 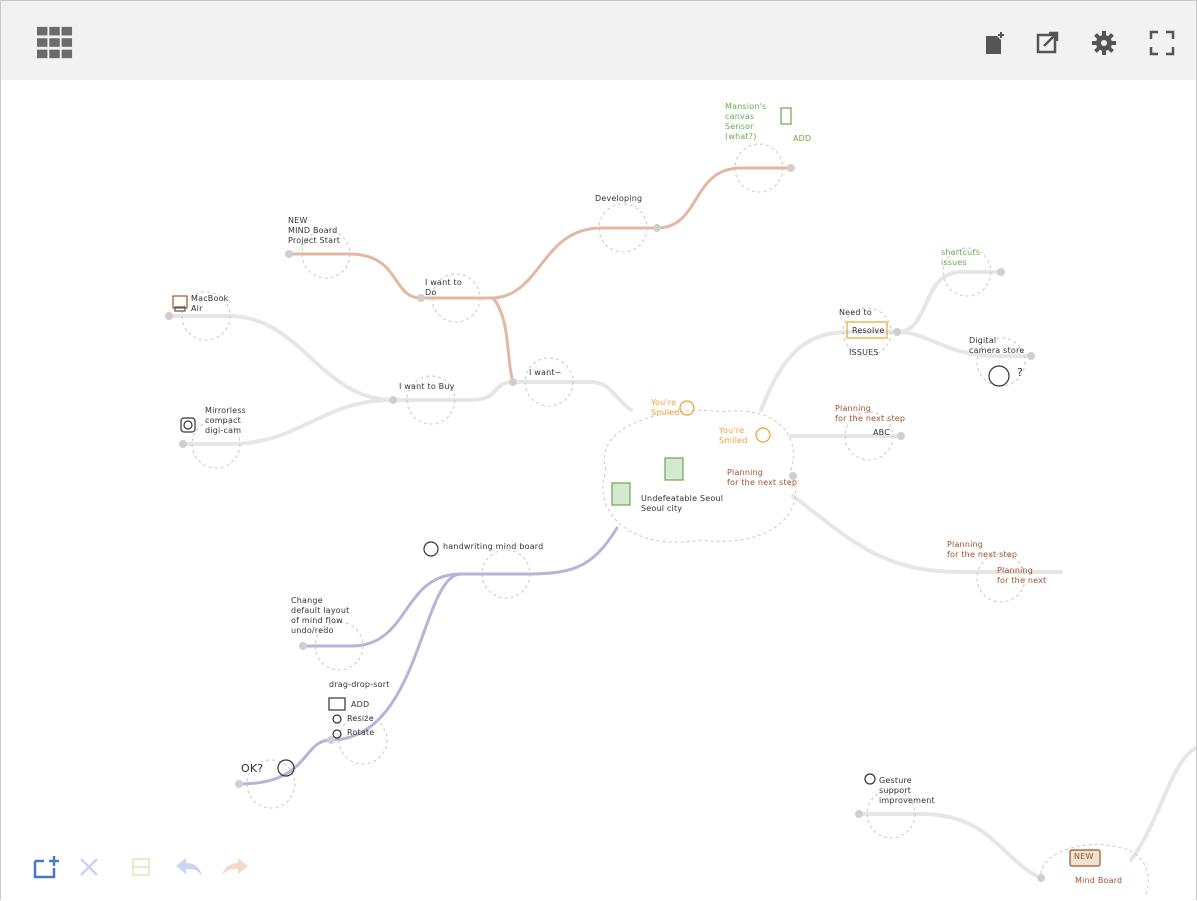 What do you see at coordinates (927, 534) in the screenshot?
I see `branch-planning` at bounding box center [927, 534].